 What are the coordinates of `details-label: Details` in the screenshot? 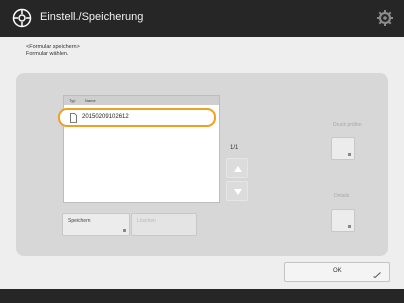 It's located at (342, 196).